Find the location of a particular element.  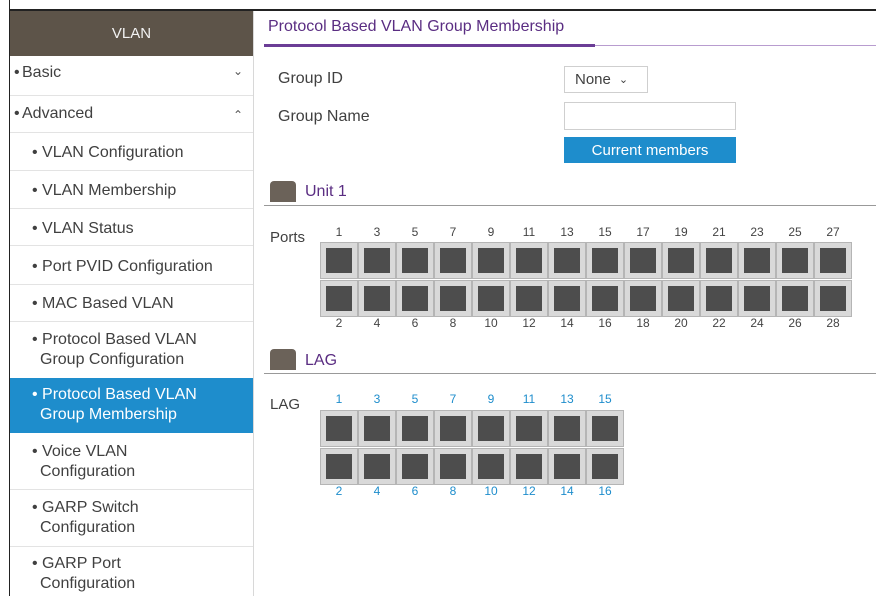

group-id-label: Group ID is located at coordinates (310, 78).